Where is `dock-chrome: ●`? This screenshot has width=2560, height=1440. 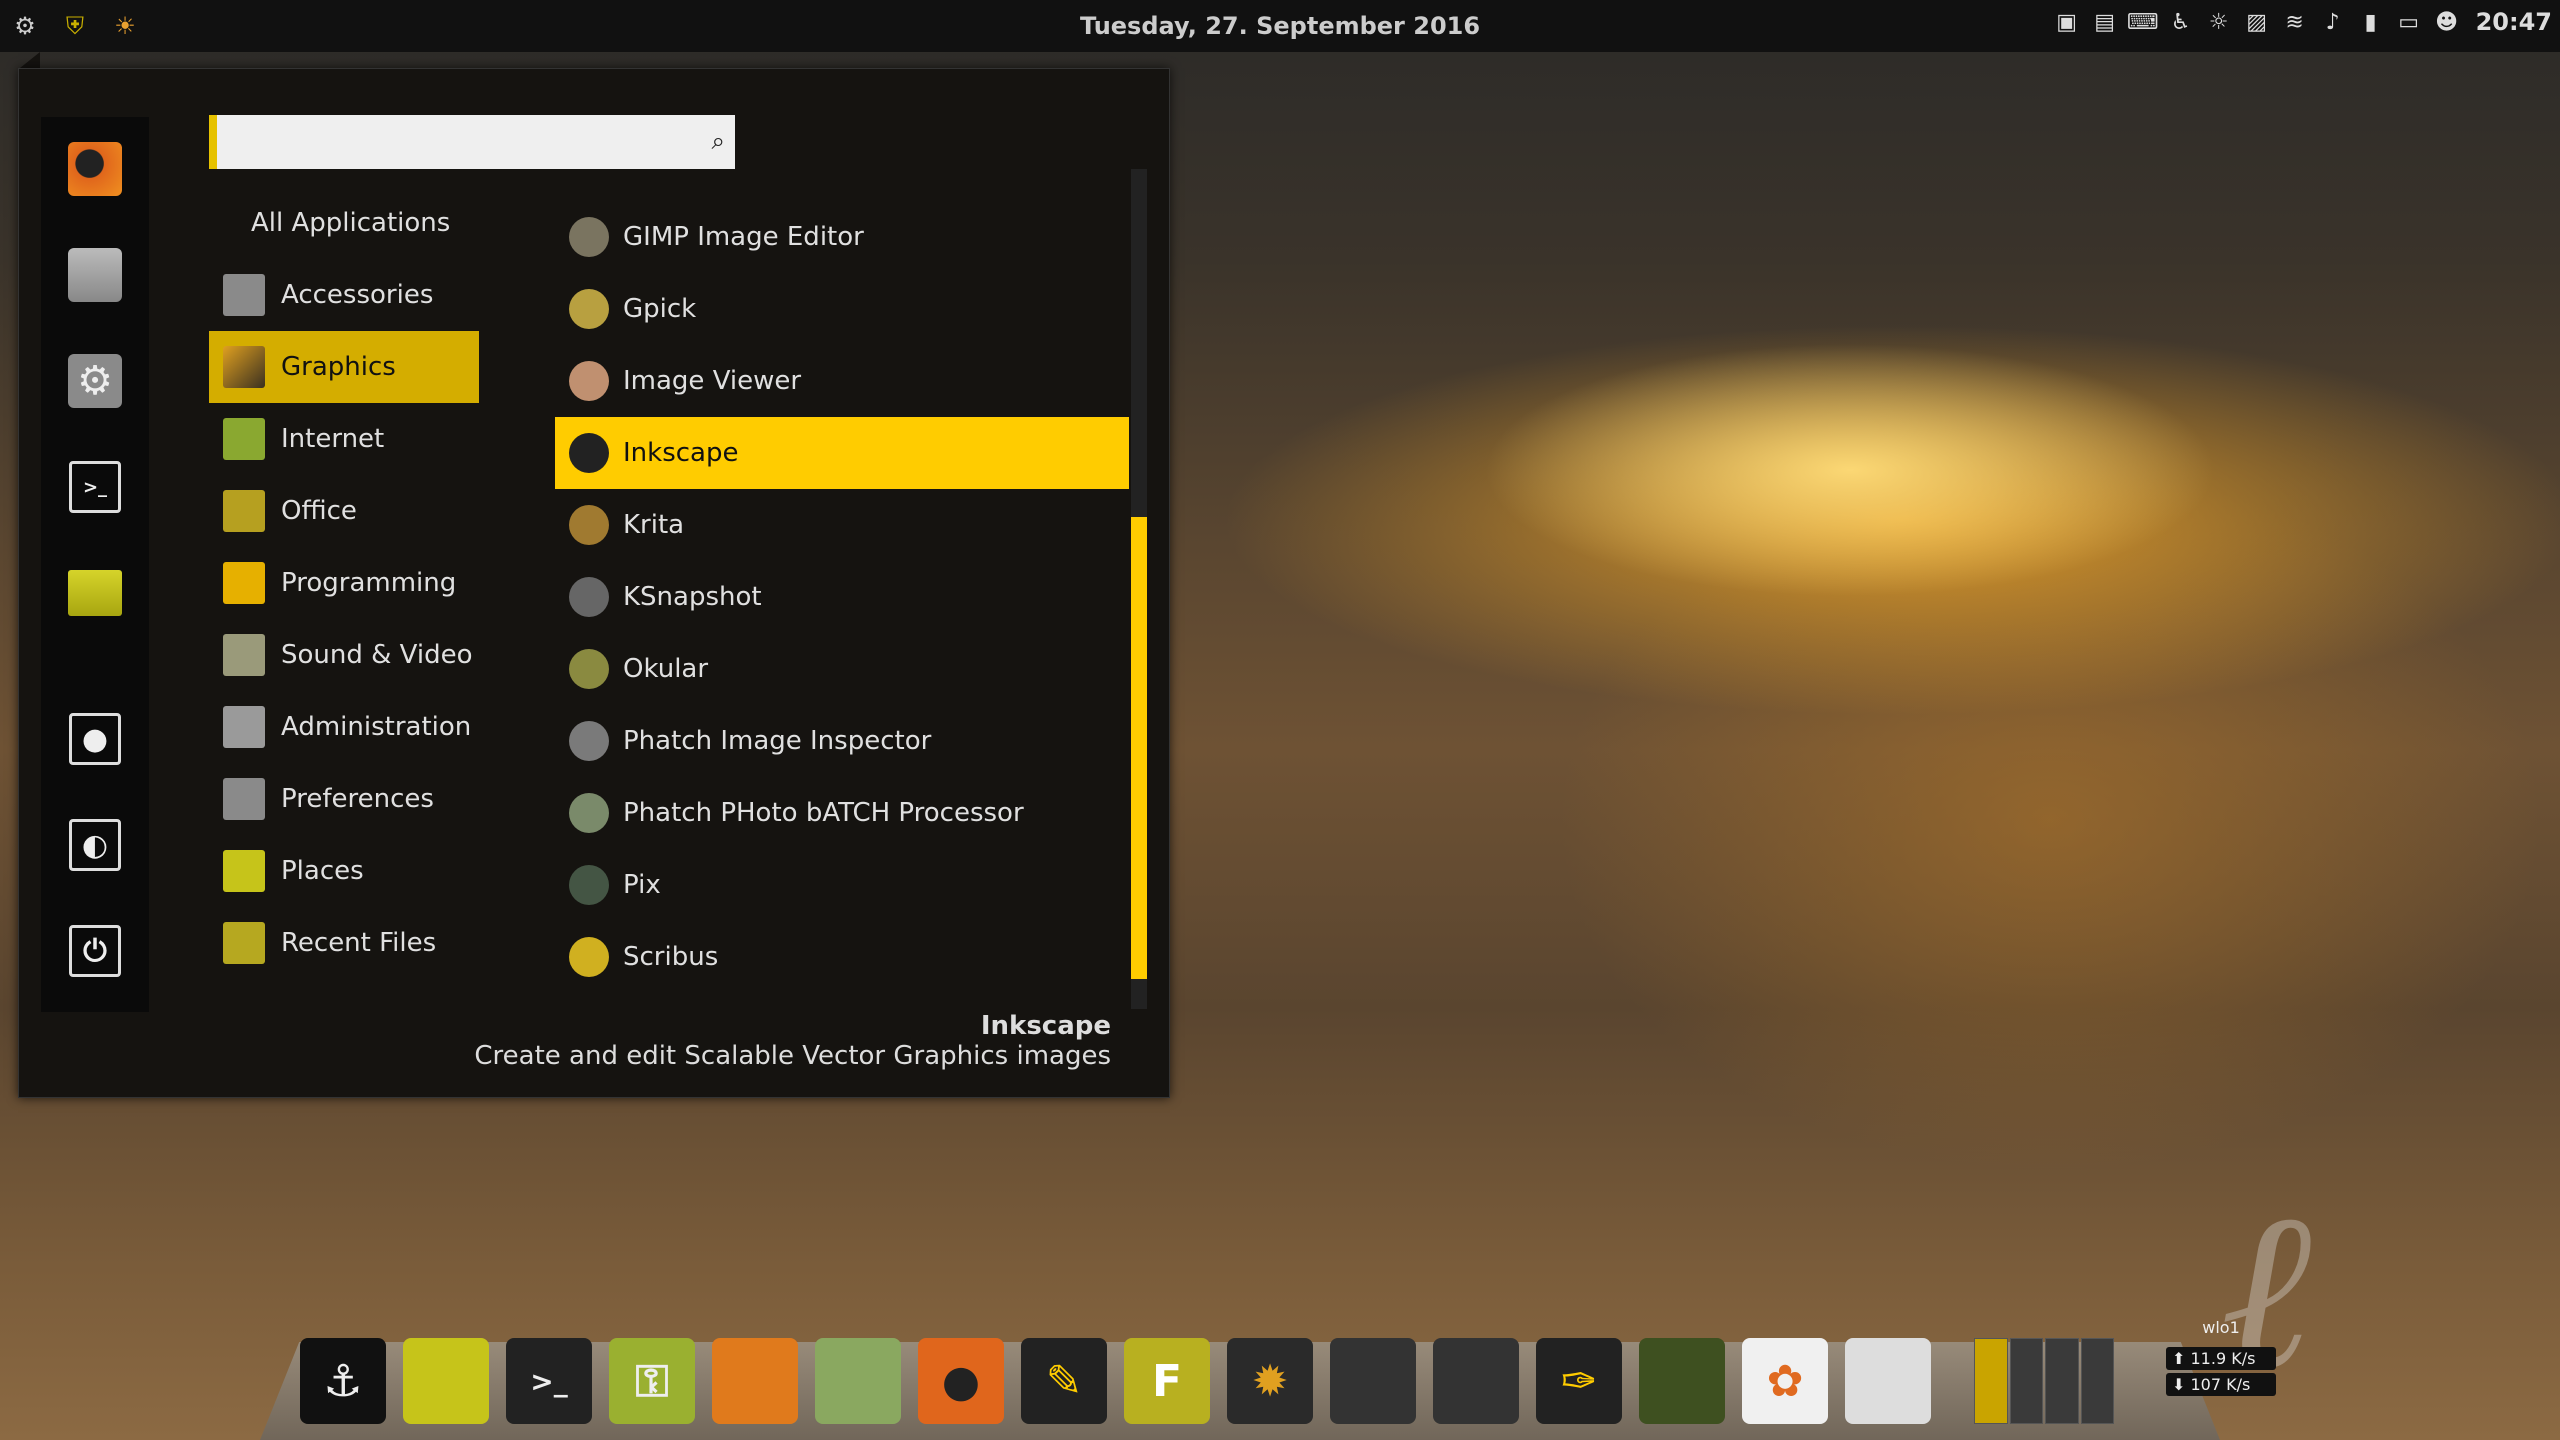 dock-chrome: ● is located at coordinates (961, 1381).